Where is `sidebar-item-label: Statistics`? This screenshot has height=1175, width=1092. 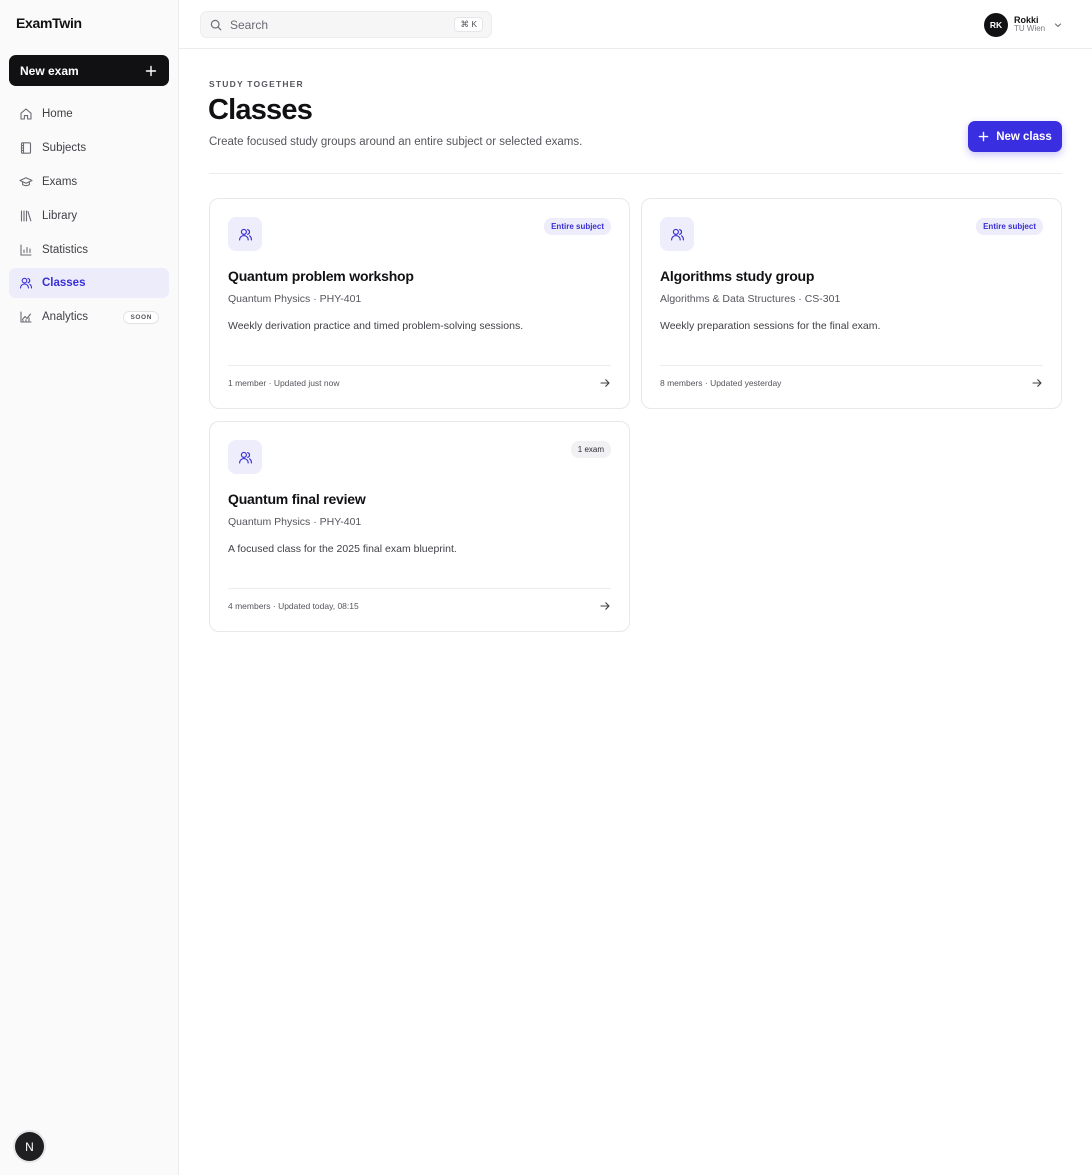 sidebar-item-label: Statistics is located at coordinates (65, 249).